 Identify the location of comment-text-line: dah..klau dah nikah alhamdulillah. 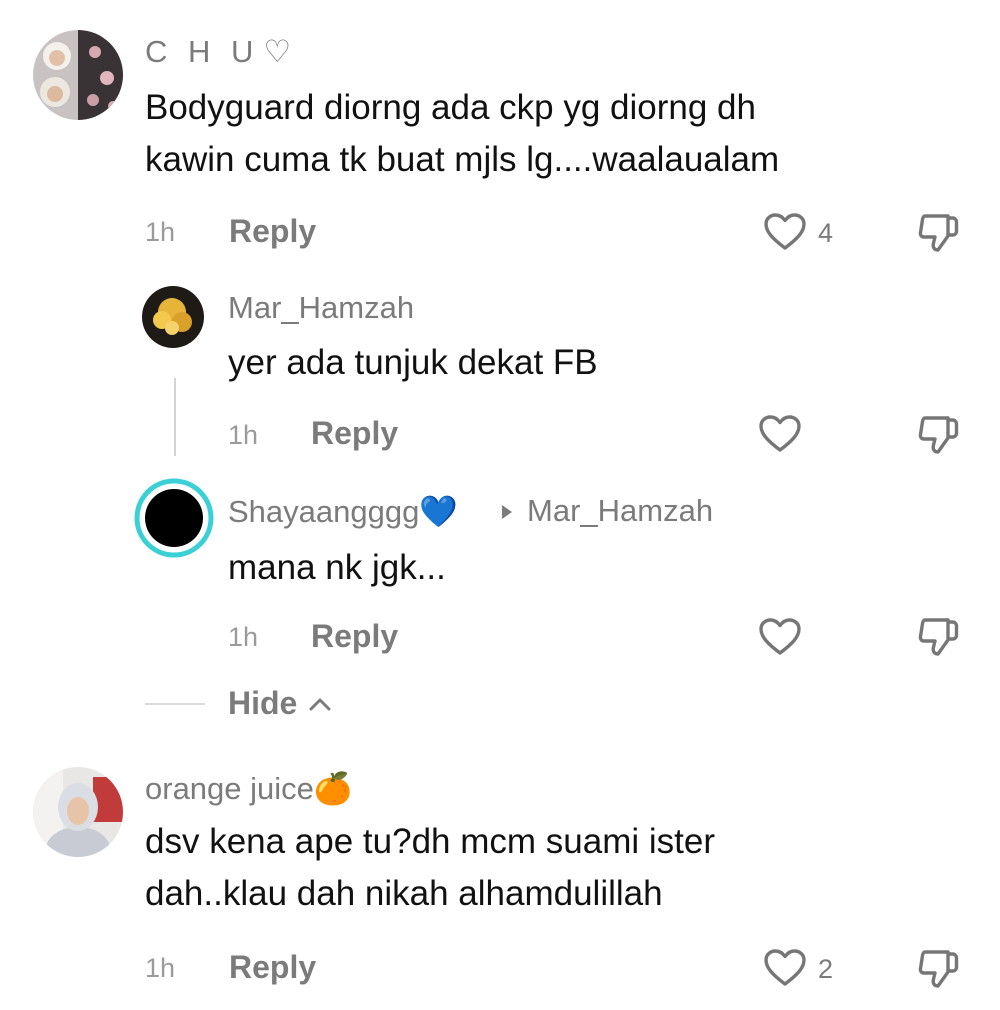
(404, 893).